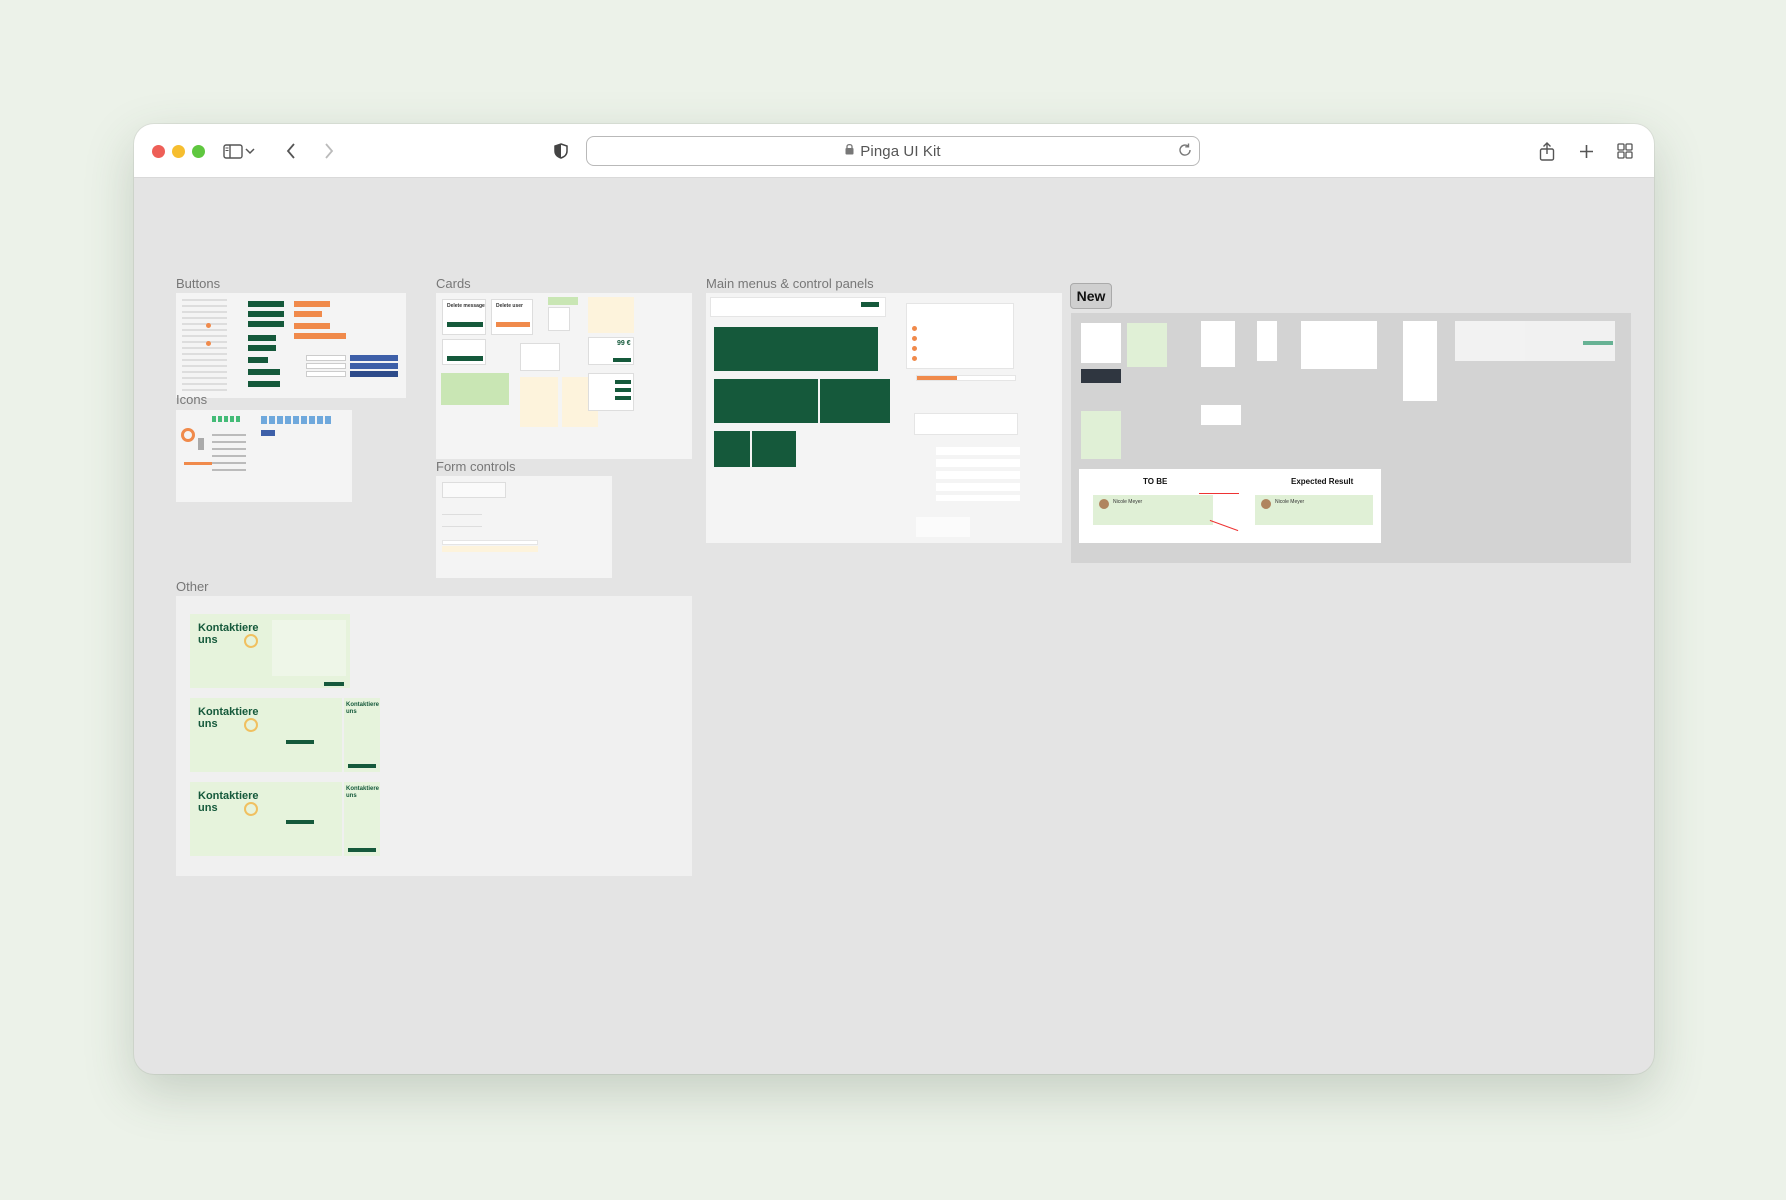  Describe the element at coordinates (796, 349) in the screenshot. I see `footer-panel-large` at that location.